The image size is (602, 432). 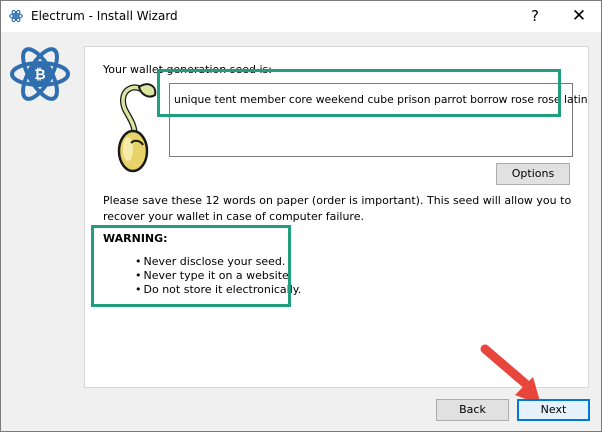 I want to click on title-bar: Electrum - Install Wizard ? ✕, so click(x=301, y=16).